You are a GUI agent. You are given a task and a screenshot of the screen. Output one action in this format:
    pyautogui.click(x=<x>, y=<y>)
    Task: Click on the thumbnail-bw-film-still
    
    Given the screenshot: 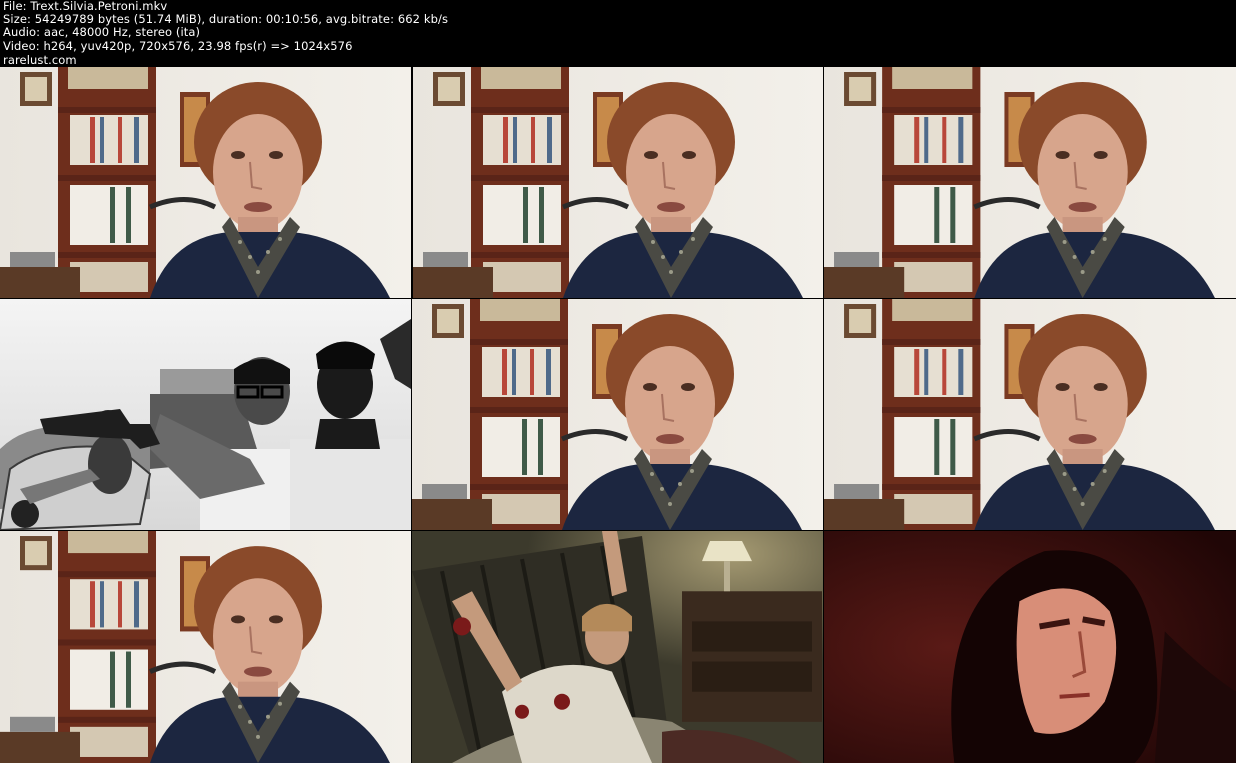 What is the action you would take?
    pyautogui.click(x=205, y=414)
    